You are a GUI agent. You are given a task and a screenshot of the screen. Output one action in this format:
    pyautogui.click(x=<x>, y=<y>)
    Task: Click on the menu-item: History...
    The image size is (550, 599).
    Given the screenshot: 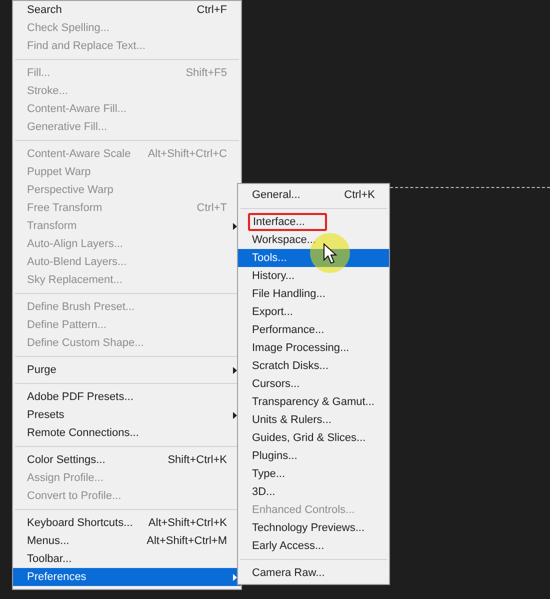 What is the action you would take?
    pyautogui.click(x=313, y=276)
    